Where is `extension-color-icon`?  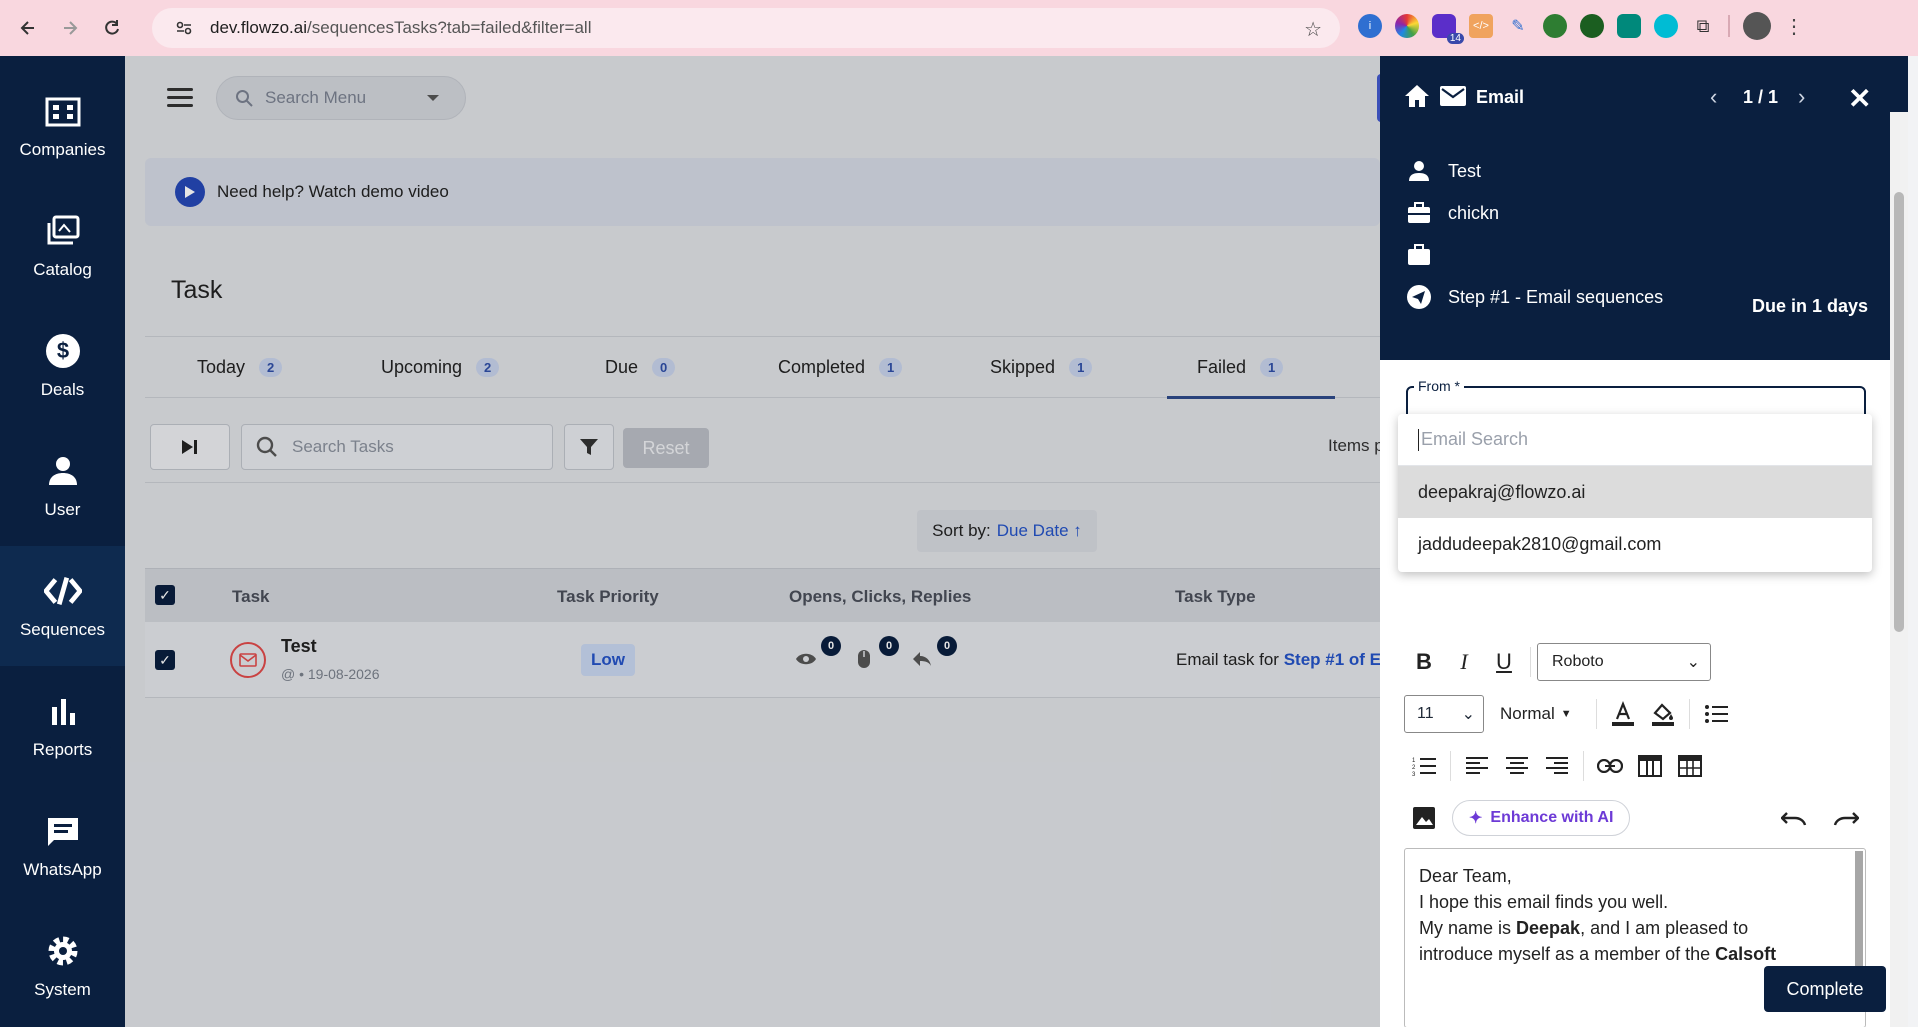 extension-color-icon is located at coordinates (1407, 26).